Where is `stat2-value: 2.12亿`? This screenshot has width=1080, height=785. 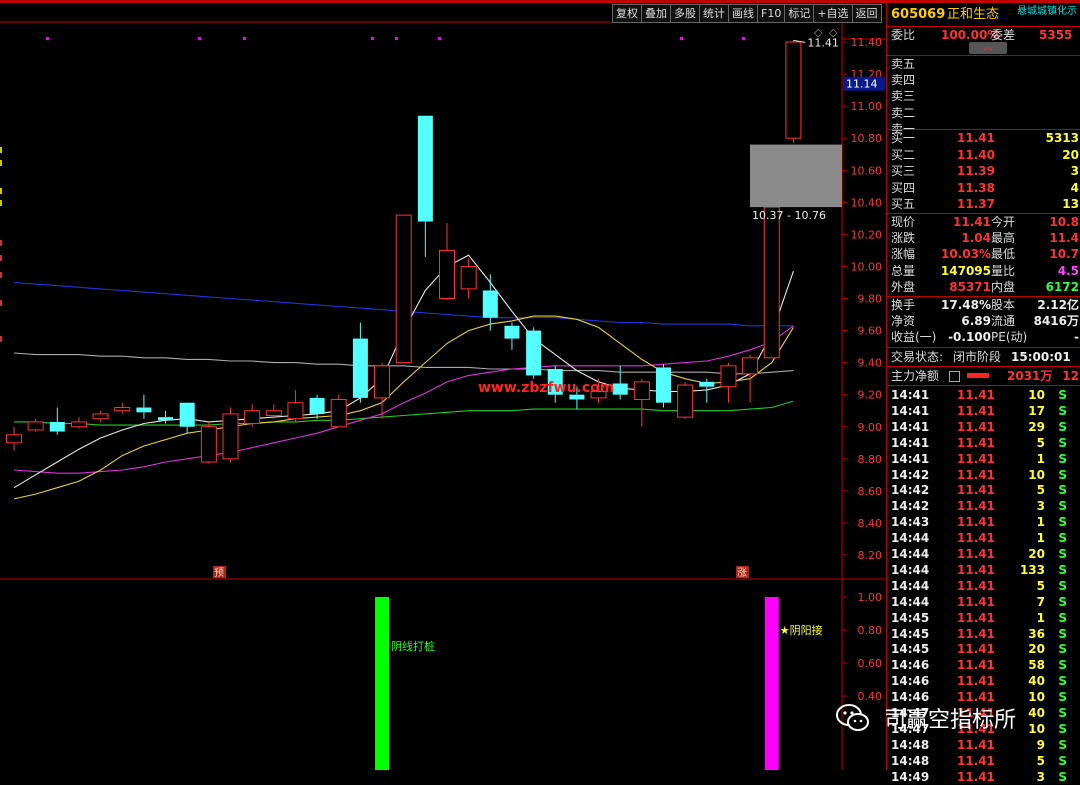
stat2-value: 2.12亿 is located at coordinates (1058, 305).